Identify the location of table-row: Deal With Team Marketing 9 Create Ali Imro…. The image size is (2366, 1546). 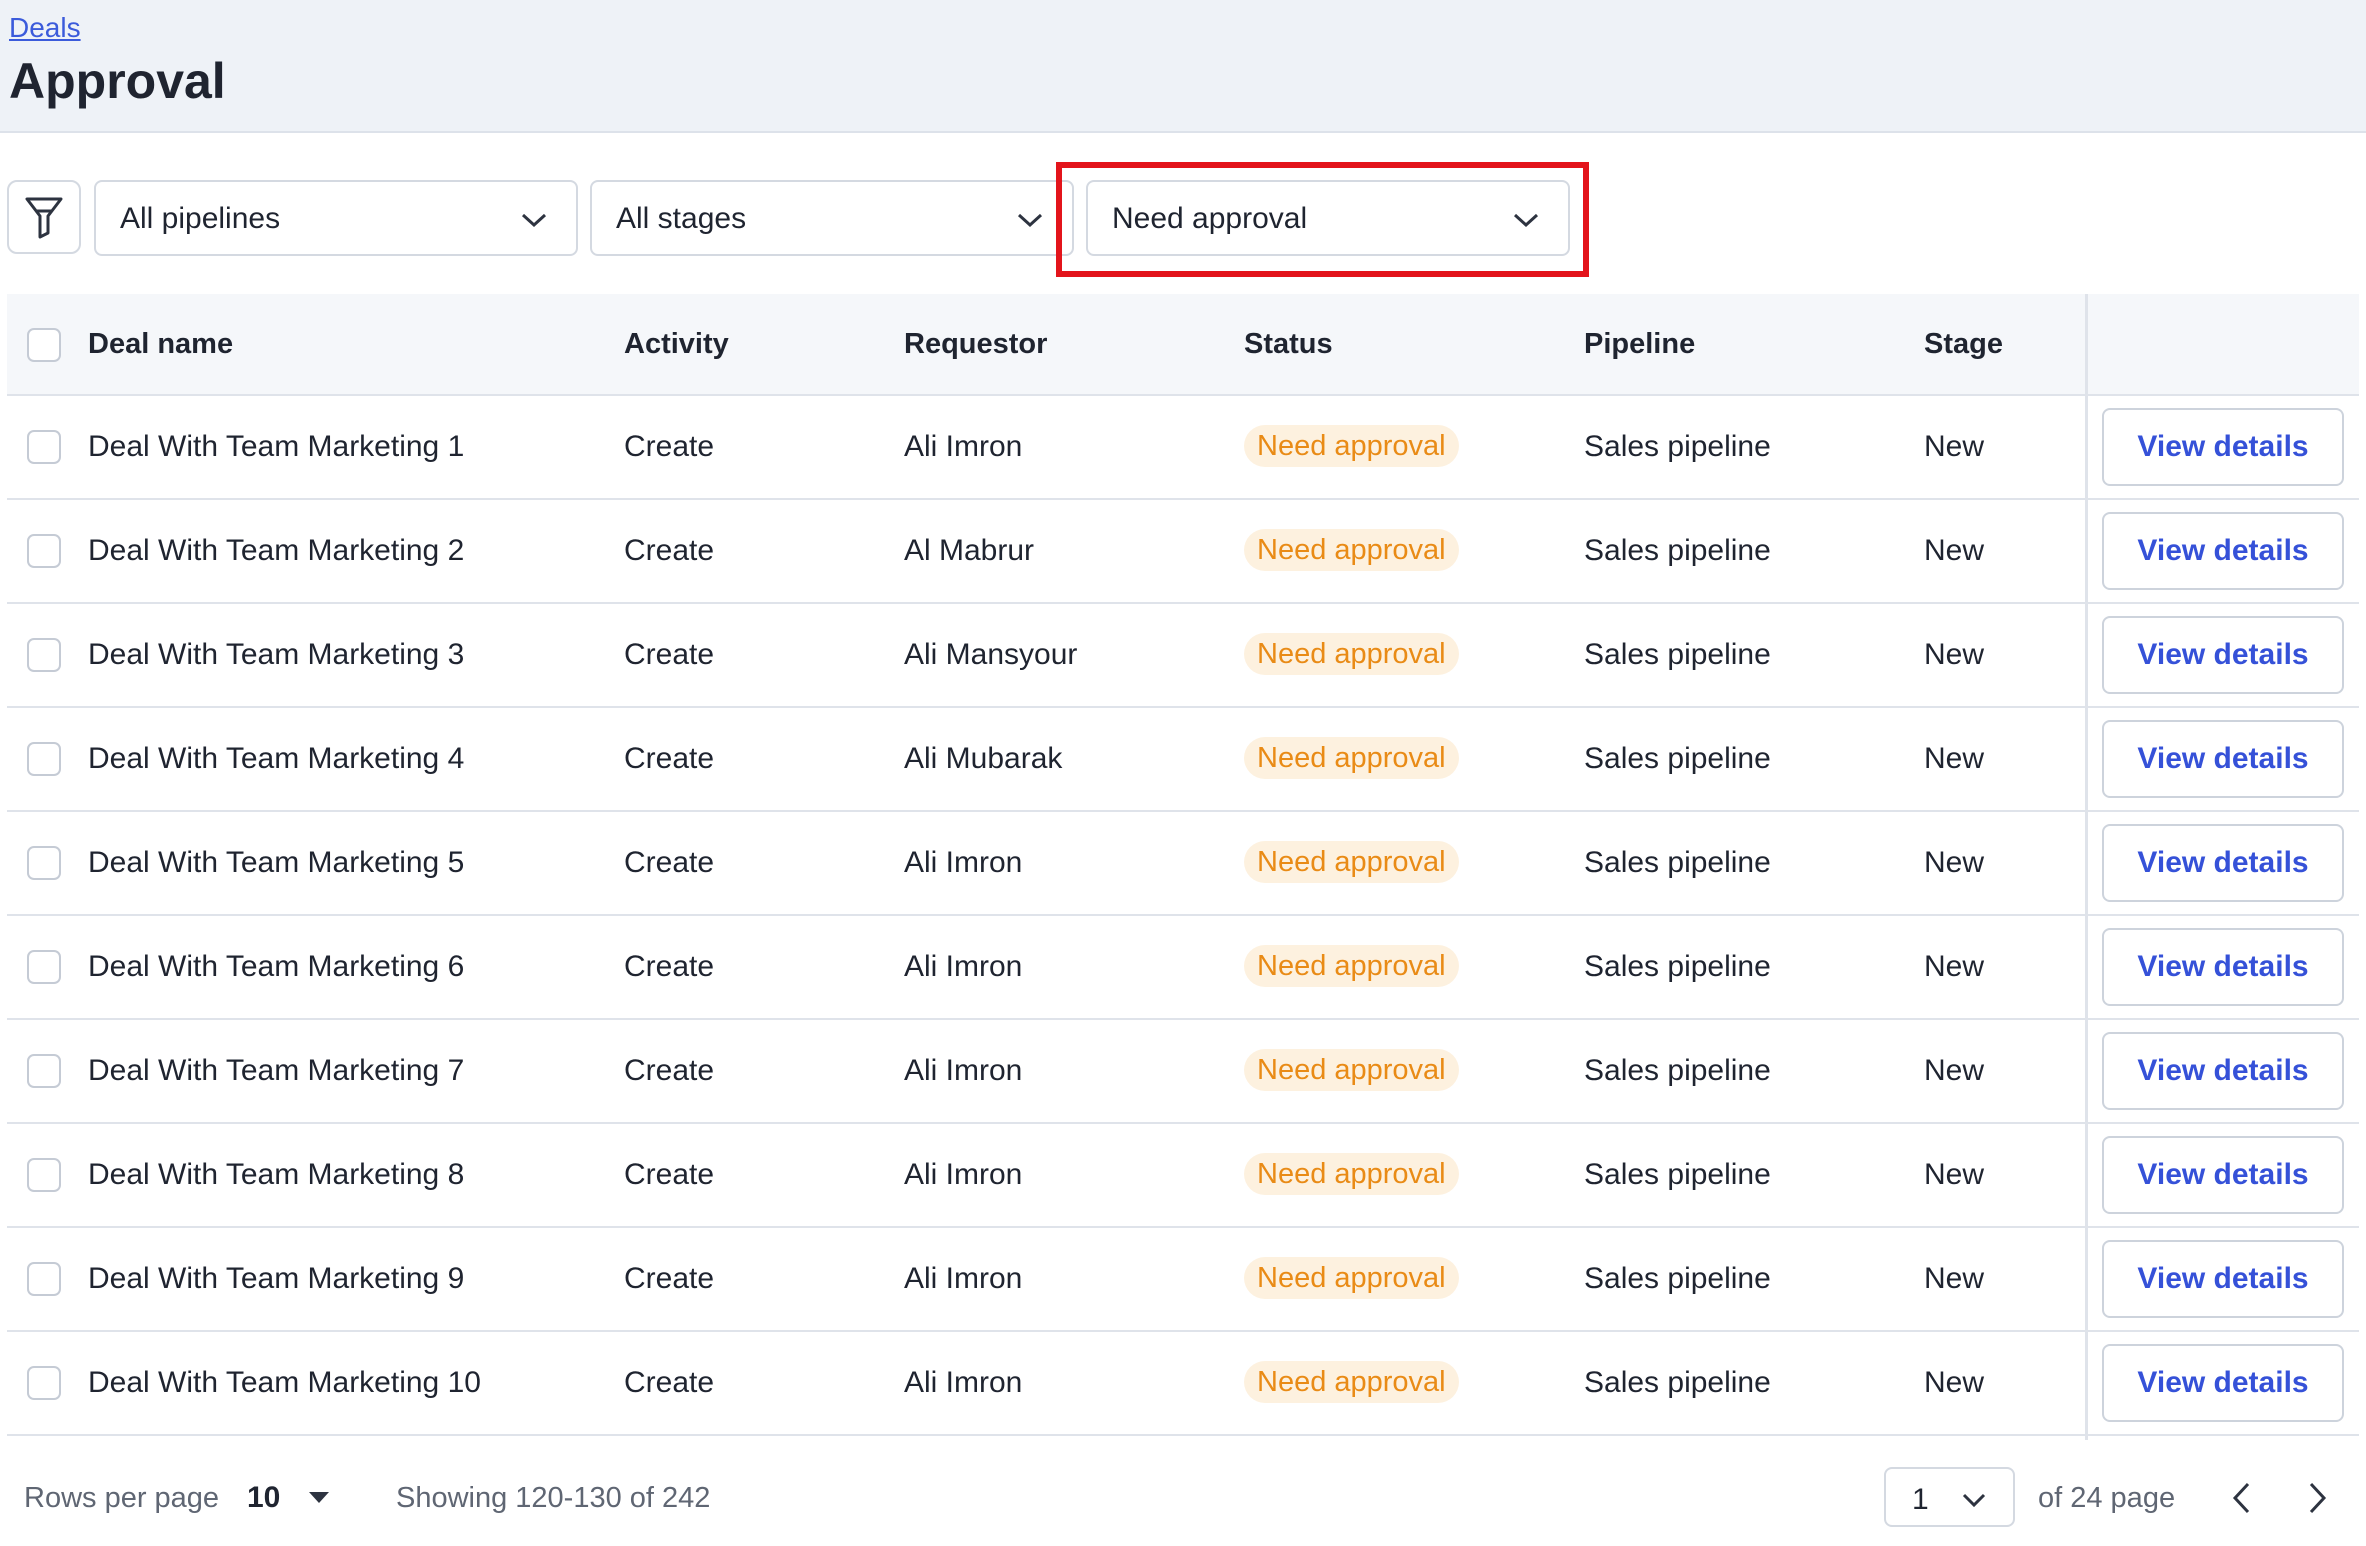
(1183, 1280).